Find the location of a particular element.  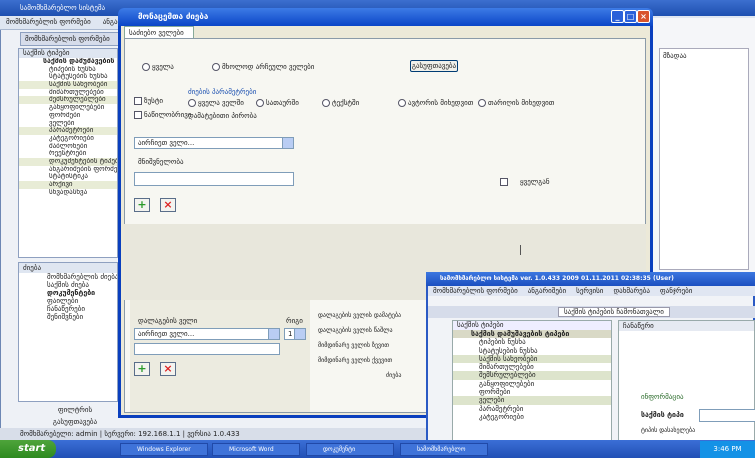

exact-checkbox is located at coordinates (138, 101).